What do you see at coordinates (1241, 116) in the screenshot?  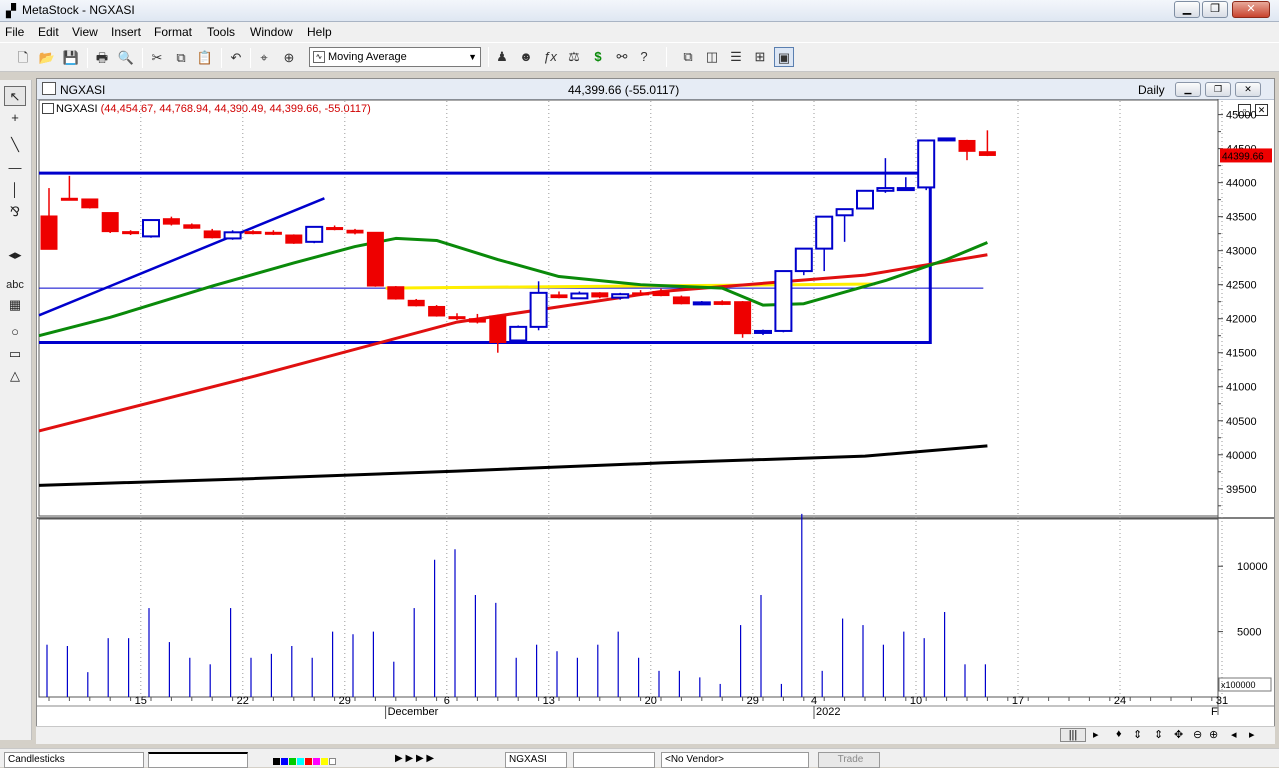 I see `y-tick-label: 45000` at bounding box center [1241, 116].